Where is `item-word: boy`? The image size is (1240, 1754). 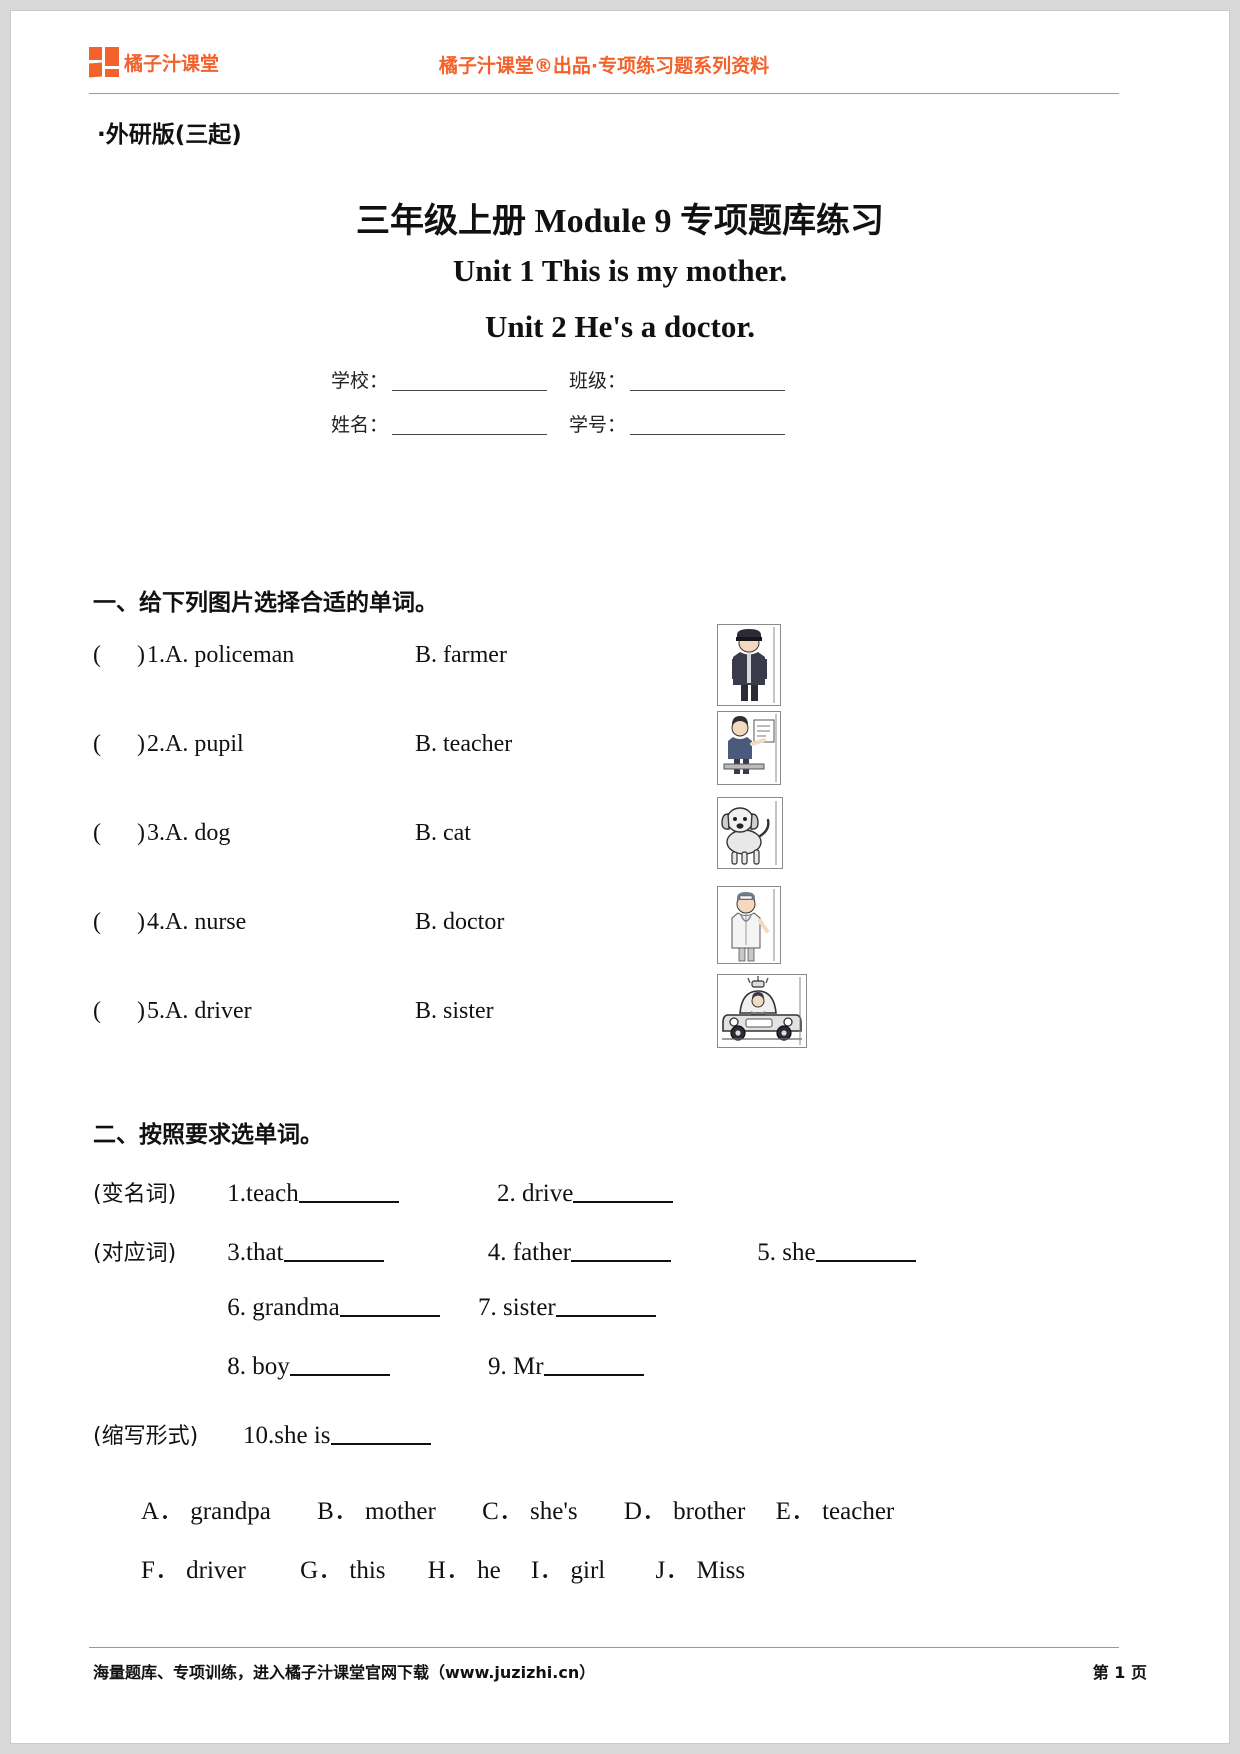
item-word: boy is located at coordinates (271, 1366).